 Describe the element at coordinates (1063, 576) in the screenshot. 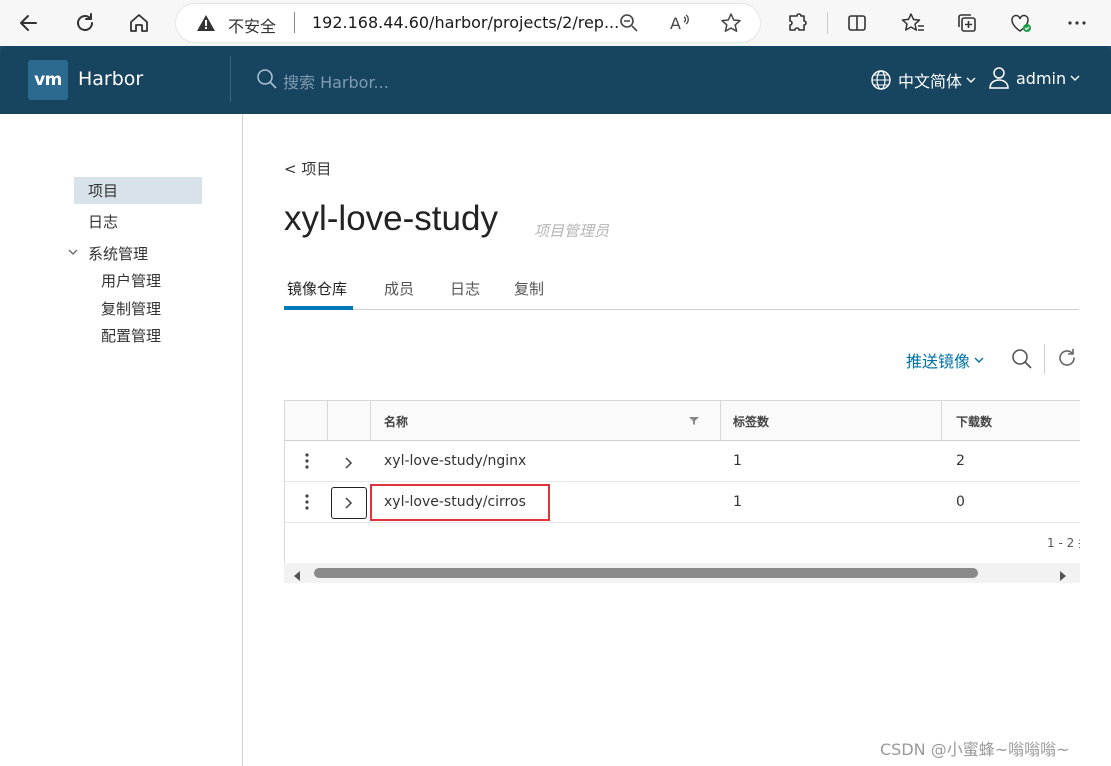

I see `scroll-right-icon` at that location.